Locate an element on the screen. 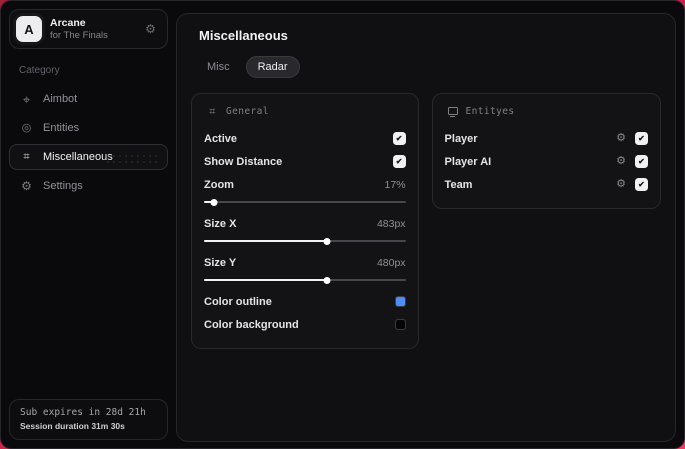 The width and height of the screenshot is (685, 449). session-duration-text: Session duration 31m 30s is located at coordinates (72, 426).